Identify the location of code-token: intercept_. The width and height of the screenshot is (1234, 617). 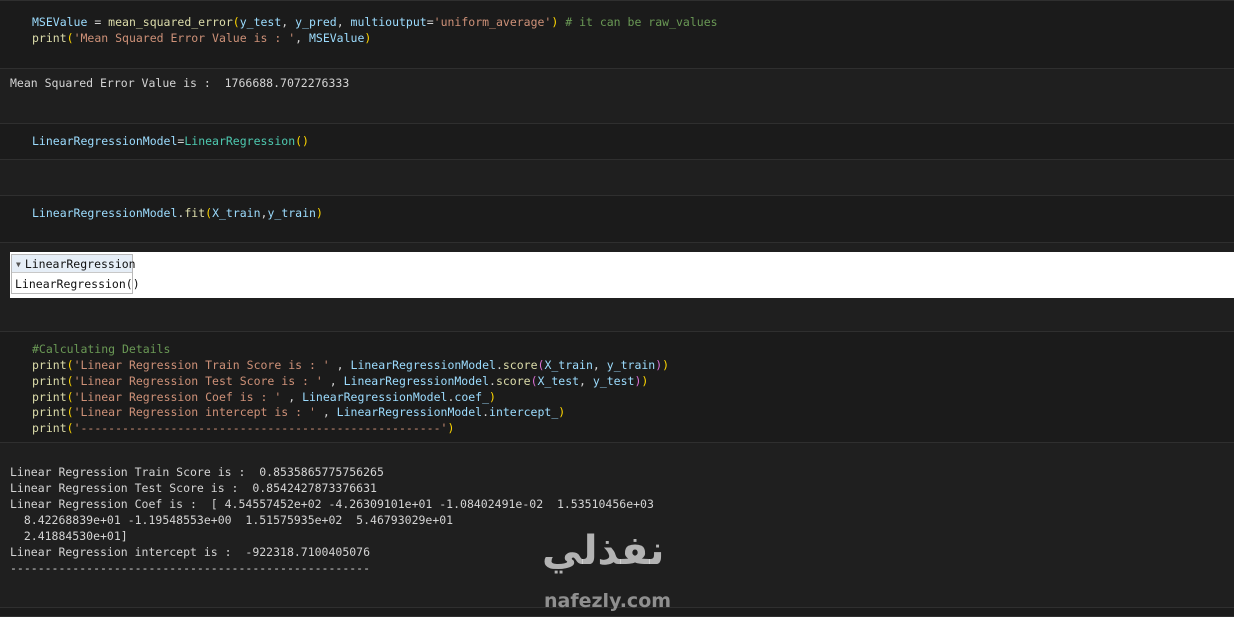
(524, 412).